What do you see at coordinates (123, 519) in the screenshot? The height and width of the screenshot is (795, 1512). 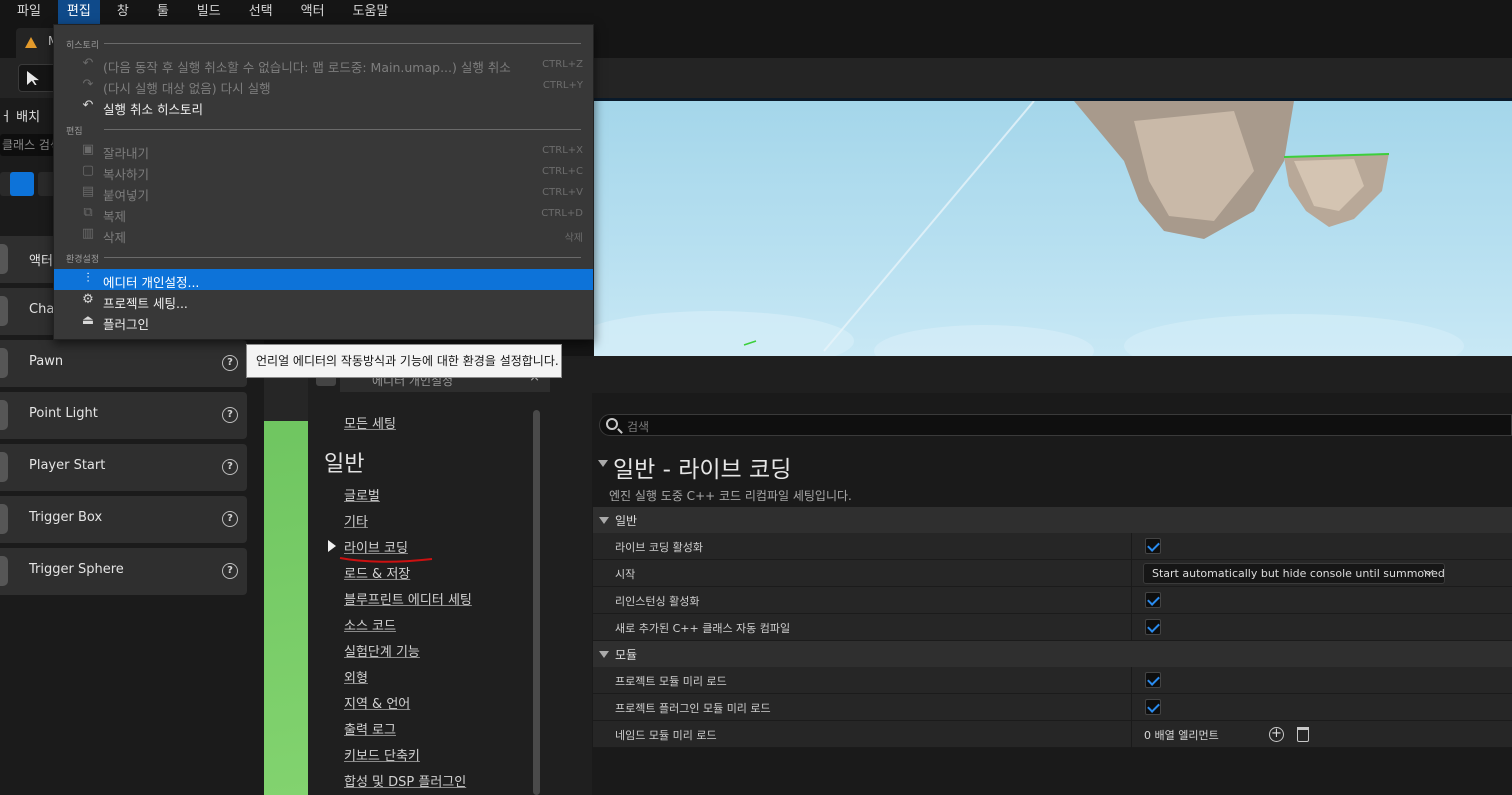 I see `actor-item: Trigger Box?` at bounding box center [123, 519].